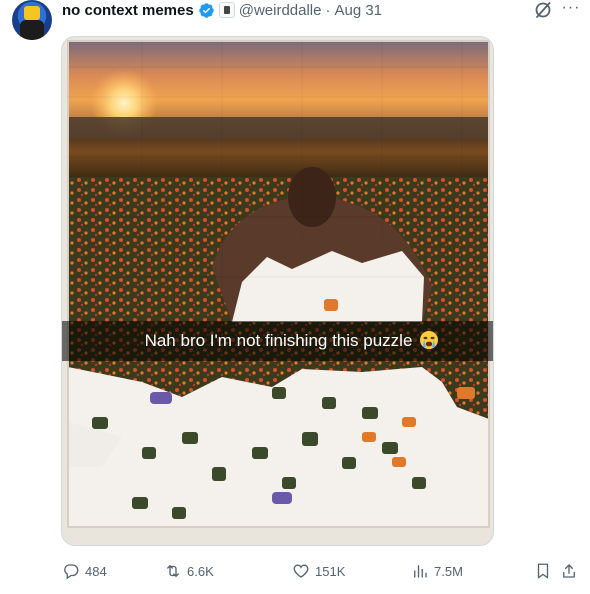  Describe the element at coordinates (32, 30) in the screenshot. I see `avatar-body` at that location.